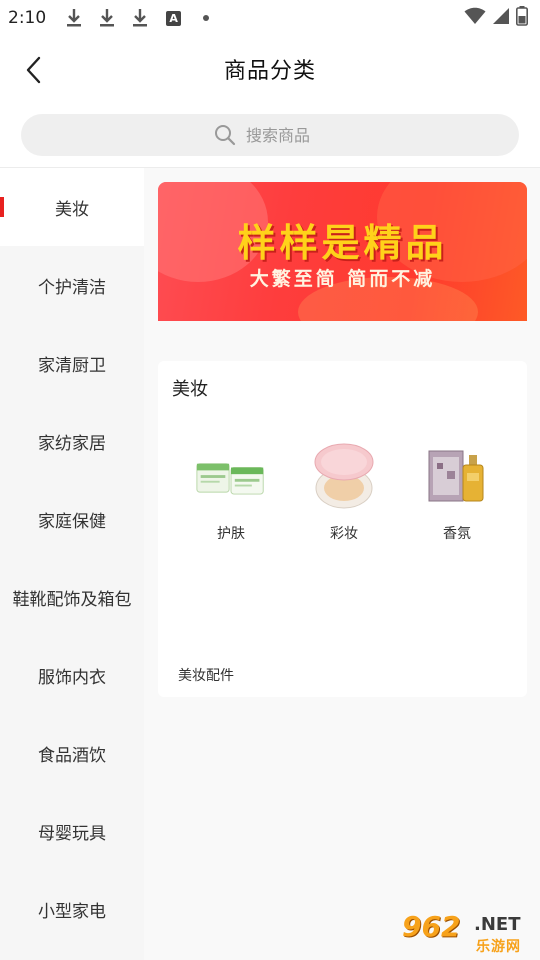  I want to click on sidebar-item-baby-toys: 母婴玩具, so click(72, 831).